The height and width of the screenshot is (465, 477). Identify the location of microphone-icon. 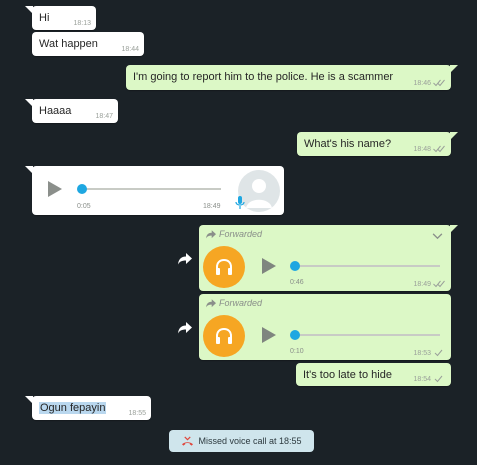
(240, 202).